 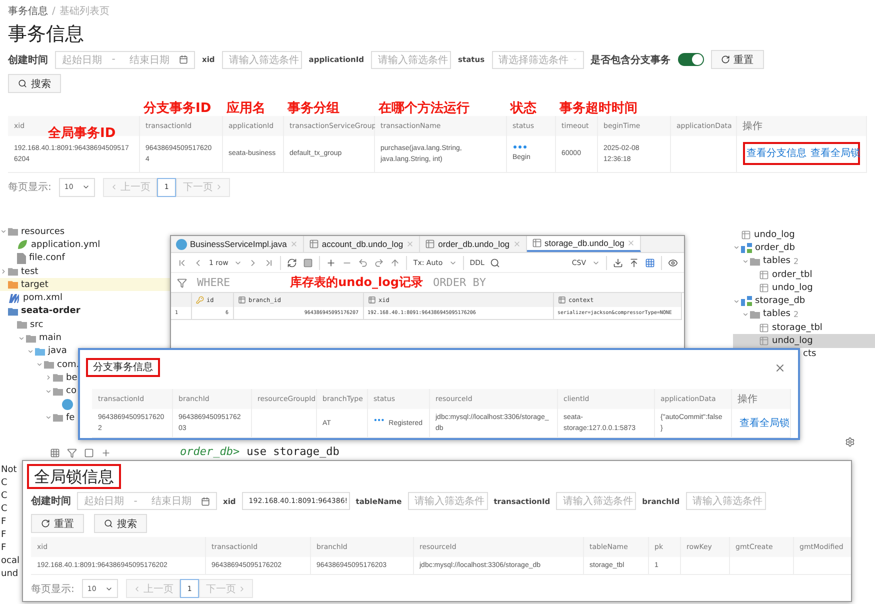 I want to click on annotation-text: 事务超时时间, so click(x=599, y=108).